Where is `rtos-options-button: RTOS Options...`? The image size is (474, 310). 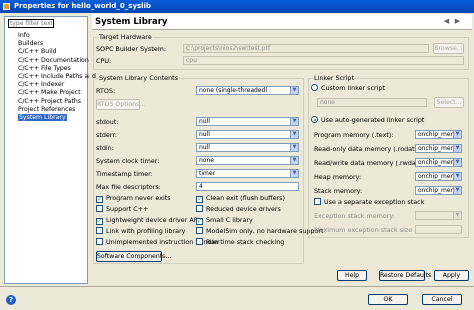
rtos-options-button: RTOS Options... is located at coordinates (120, 104).